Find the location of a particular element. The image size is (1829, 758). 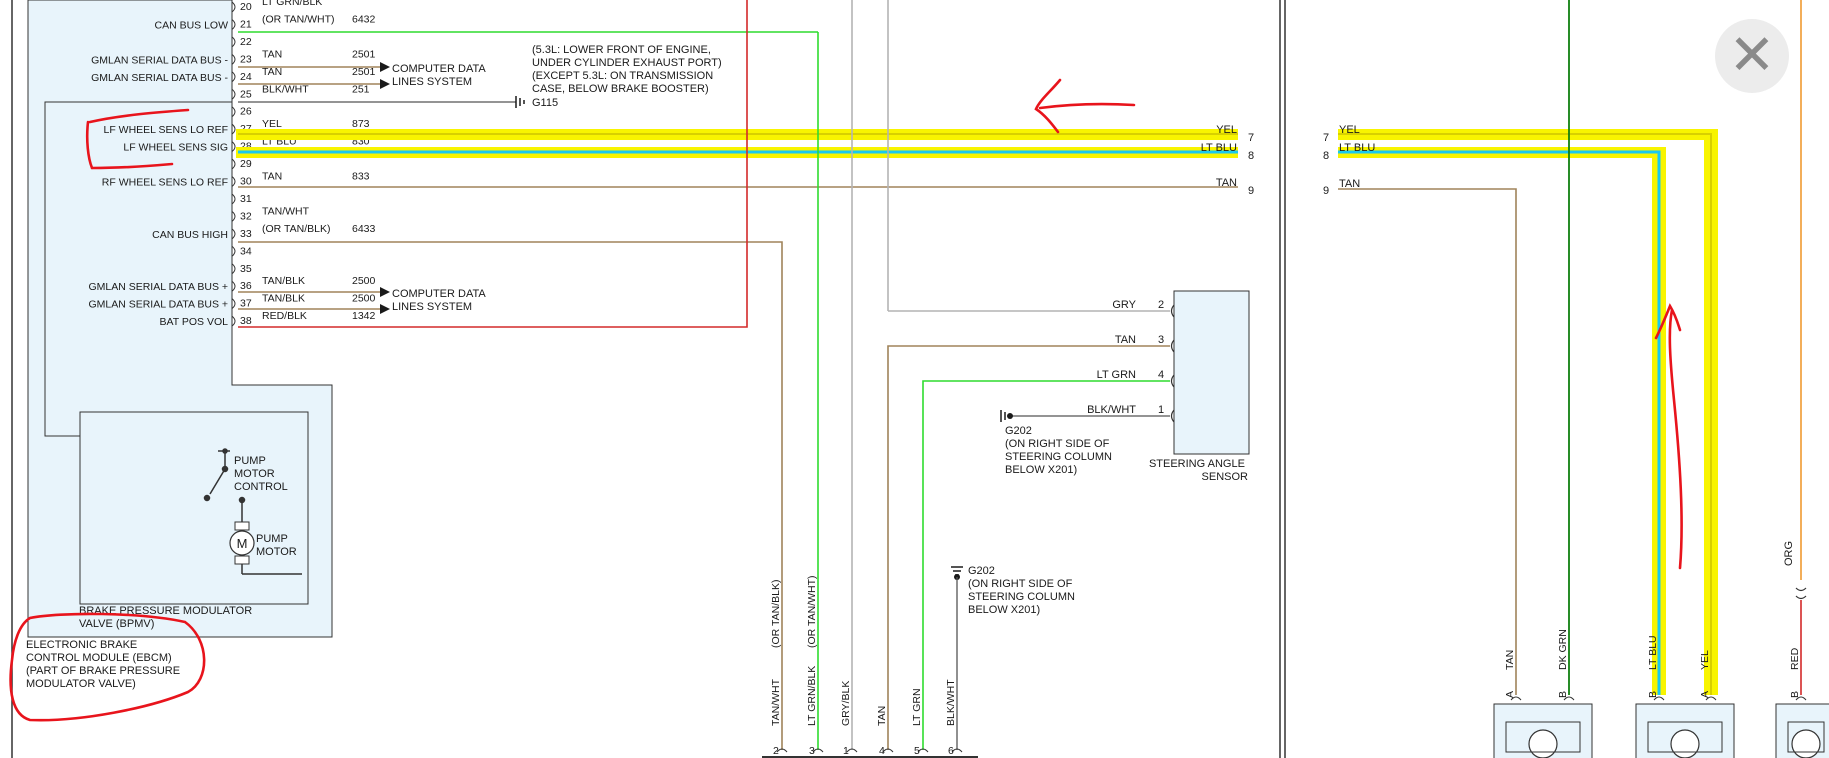

bottom-pin-alt-color: (OR TAN/WHT) is located at coordinates (812, 611).